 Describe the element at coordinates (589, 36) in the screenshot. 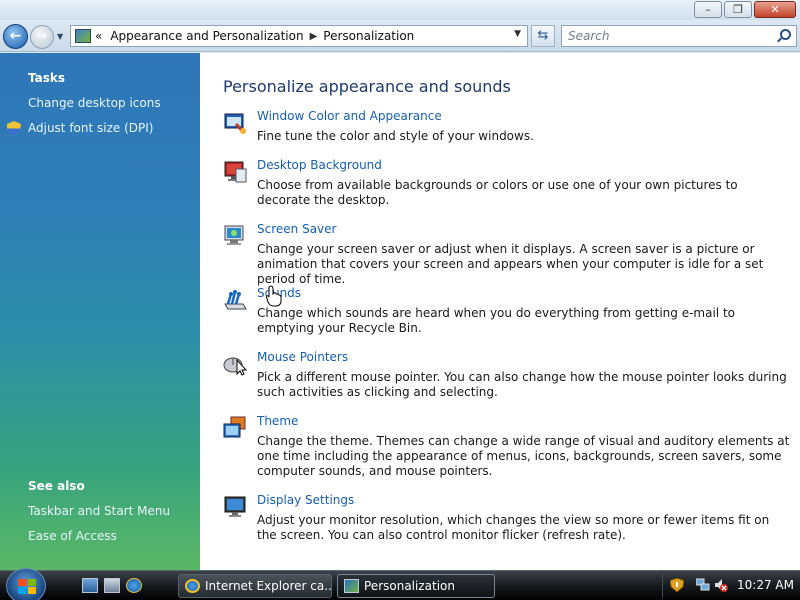

I see `search-placeholder: Search` at that location.